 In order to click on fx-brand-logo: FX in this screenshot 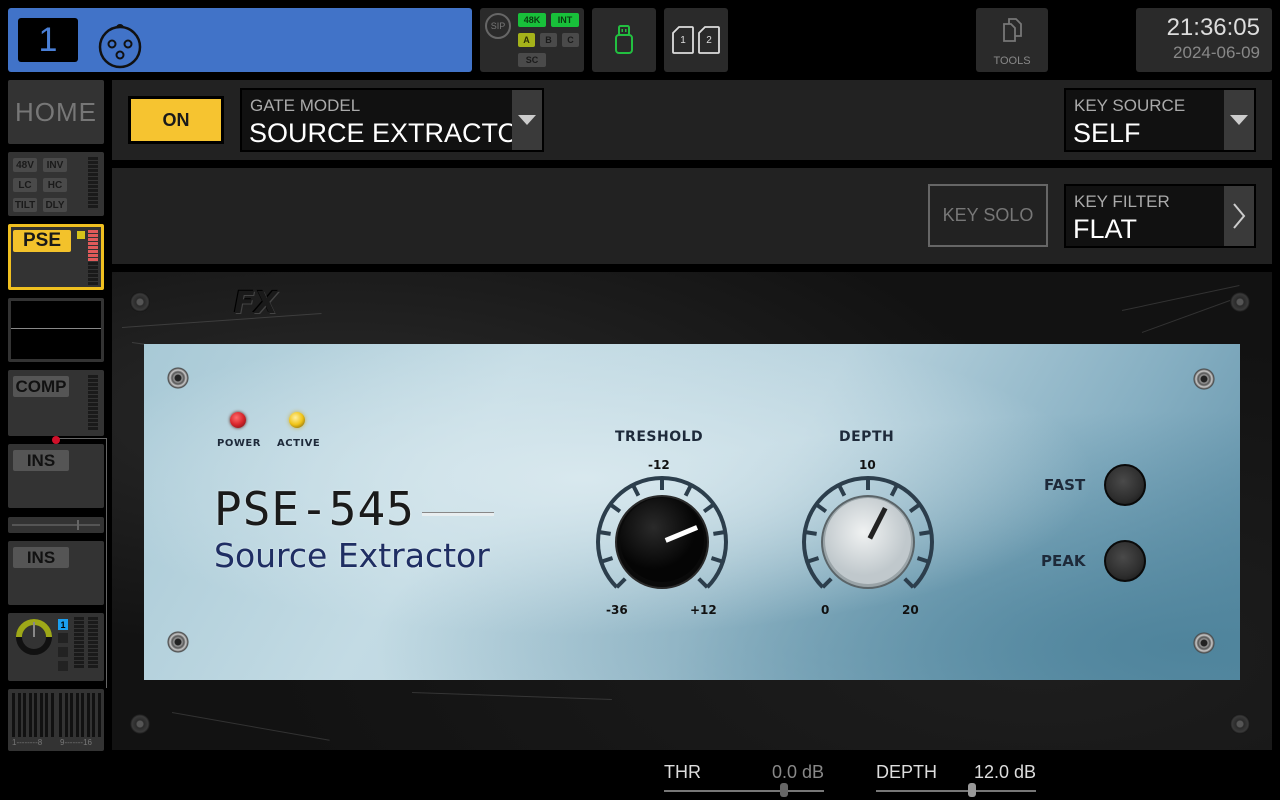, I will do `click(256, 303)`.